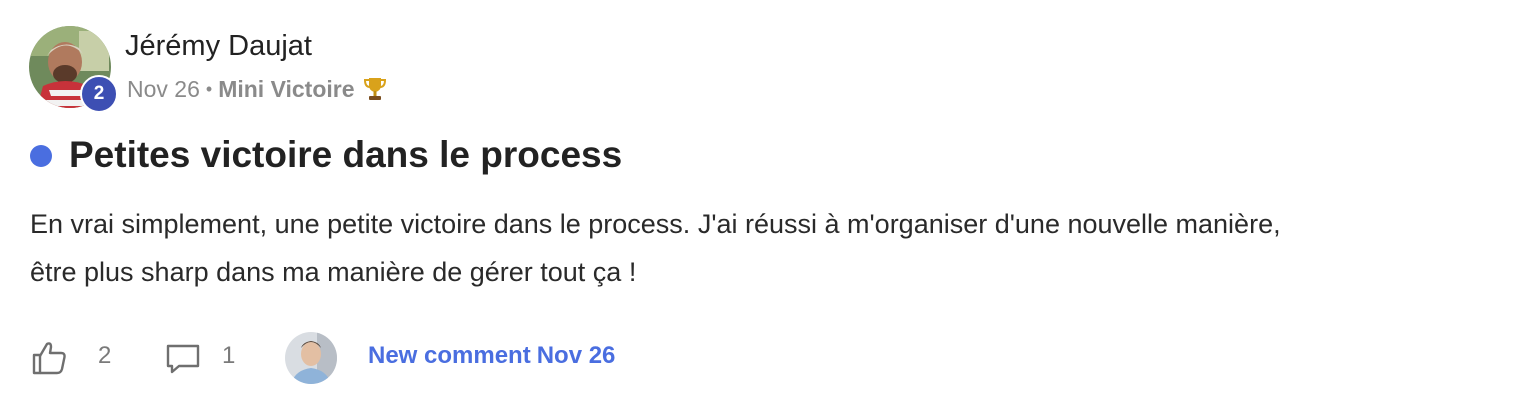 The image size is (1526, 408). I want to click on post-meta: Nov 26 • Mini Victoire, so click(257, 89).